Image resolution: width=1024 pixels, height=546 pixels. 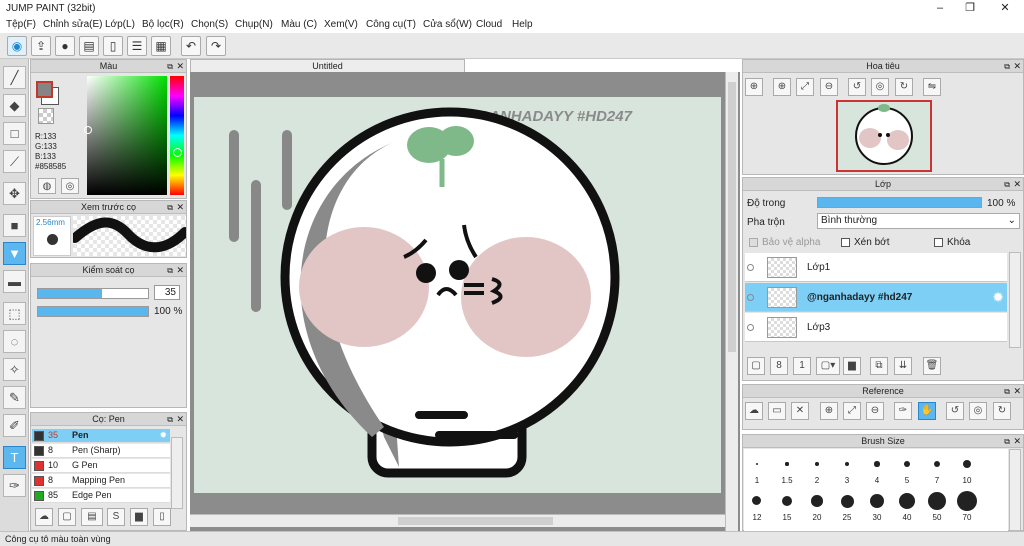 I want to click on page-icon: ▯, so click(x=113, y=46).